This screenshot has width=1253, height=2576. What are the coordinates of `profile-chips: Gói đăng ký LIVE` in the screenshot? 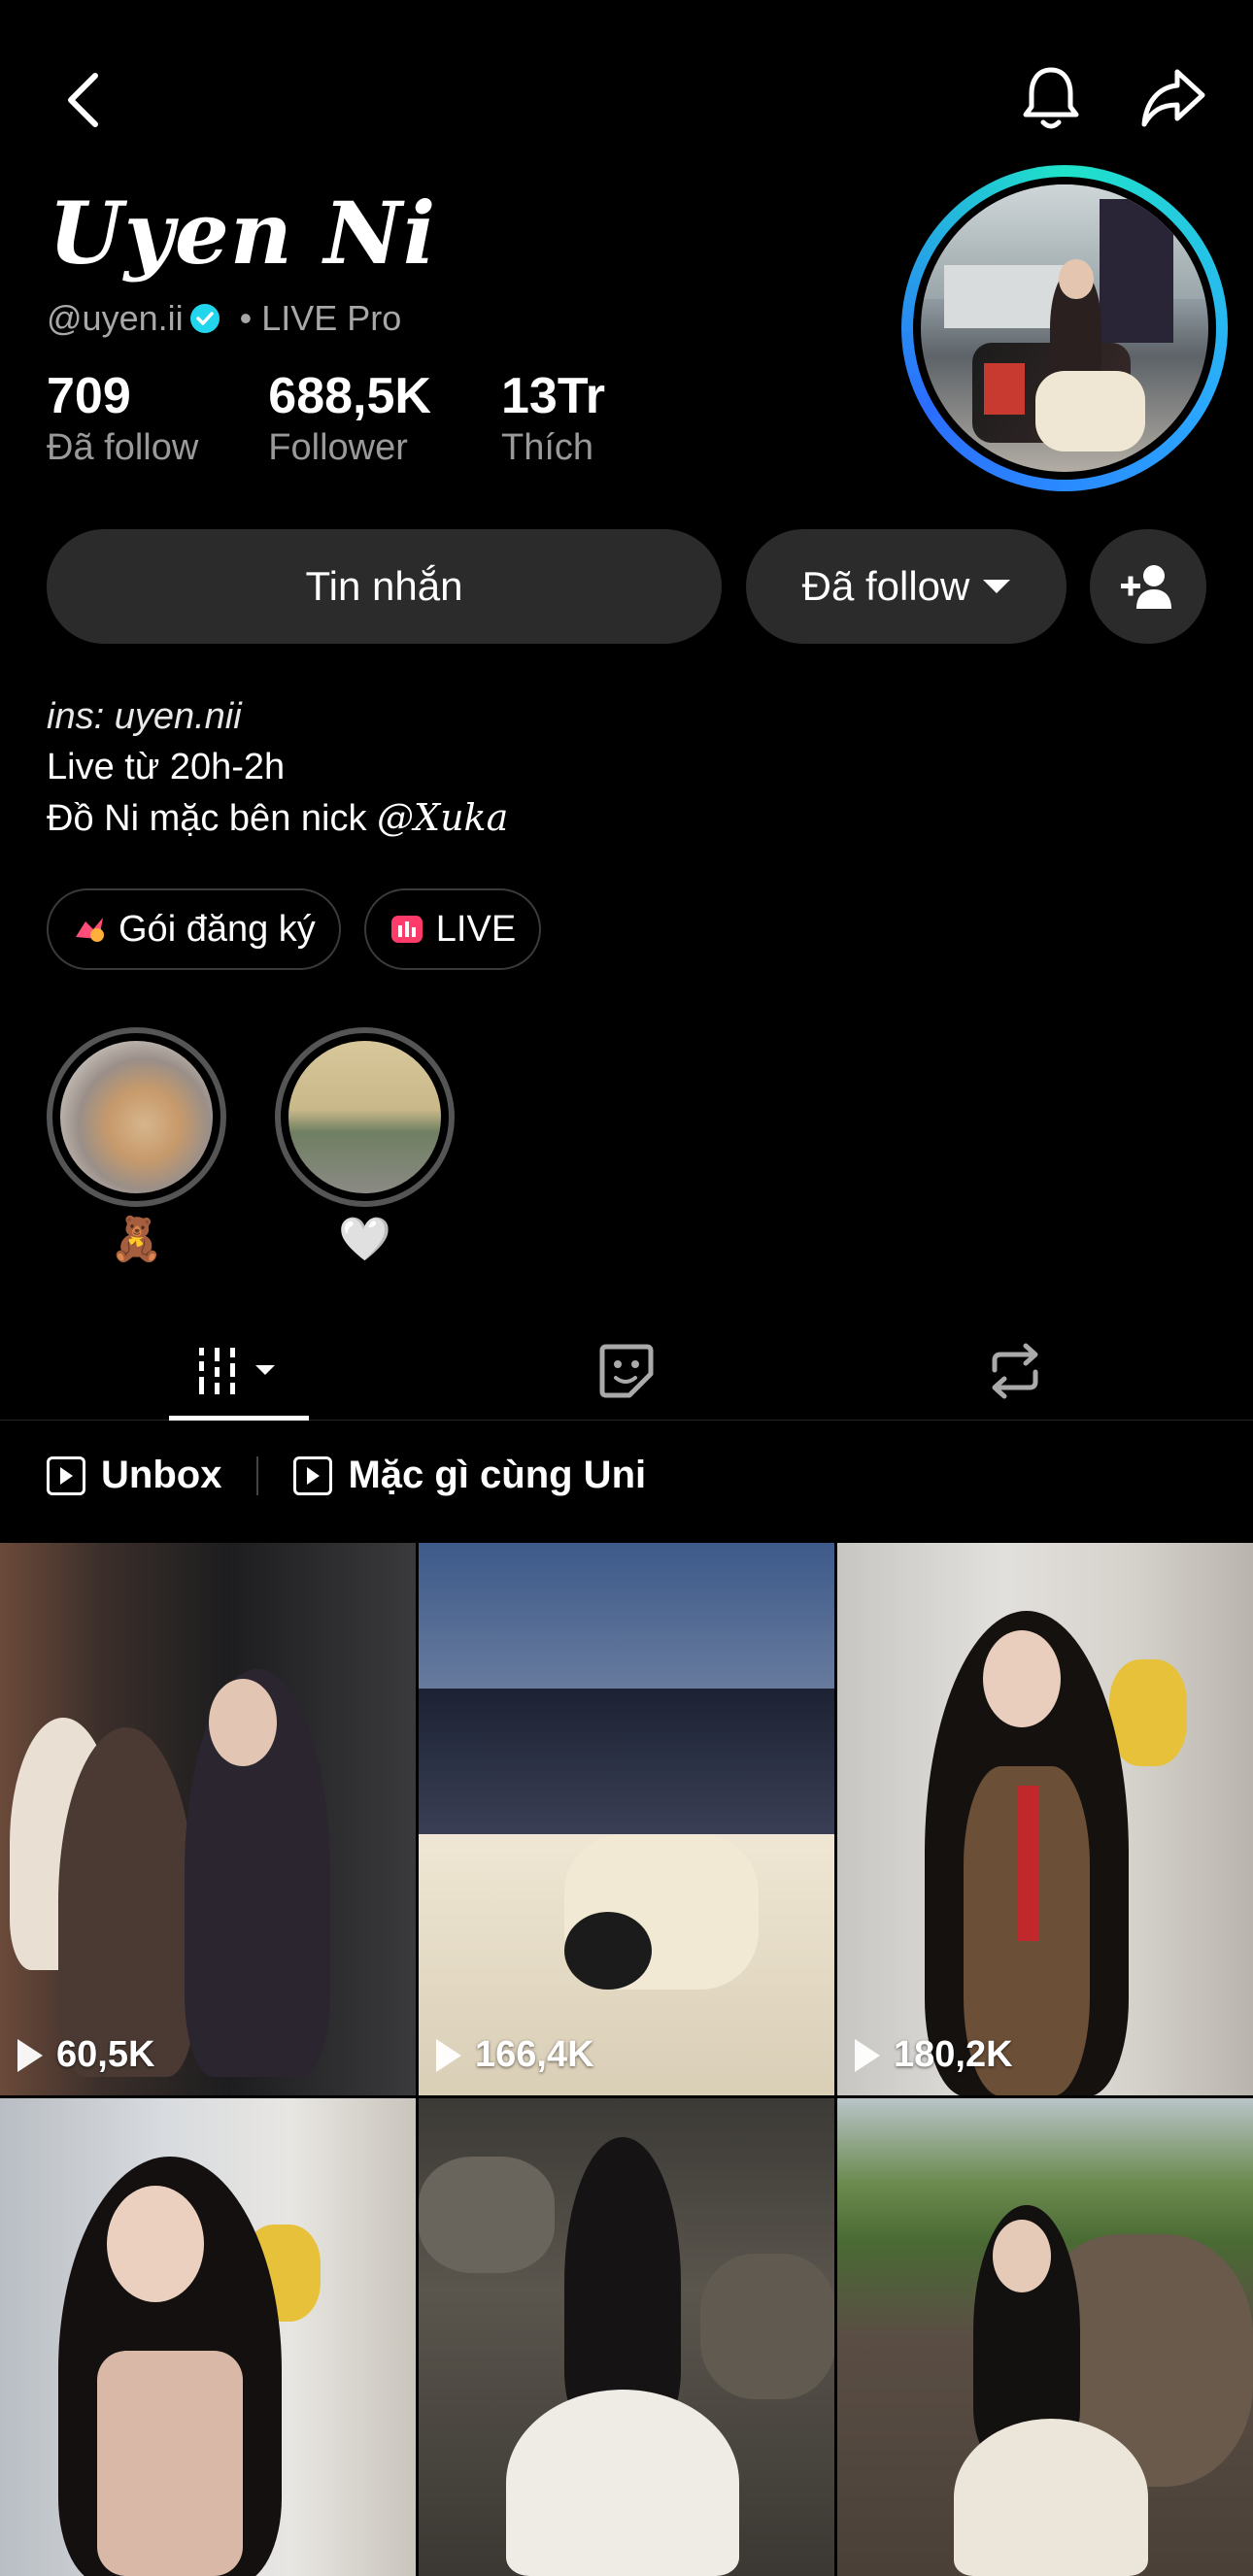 It's located at (306, 929).